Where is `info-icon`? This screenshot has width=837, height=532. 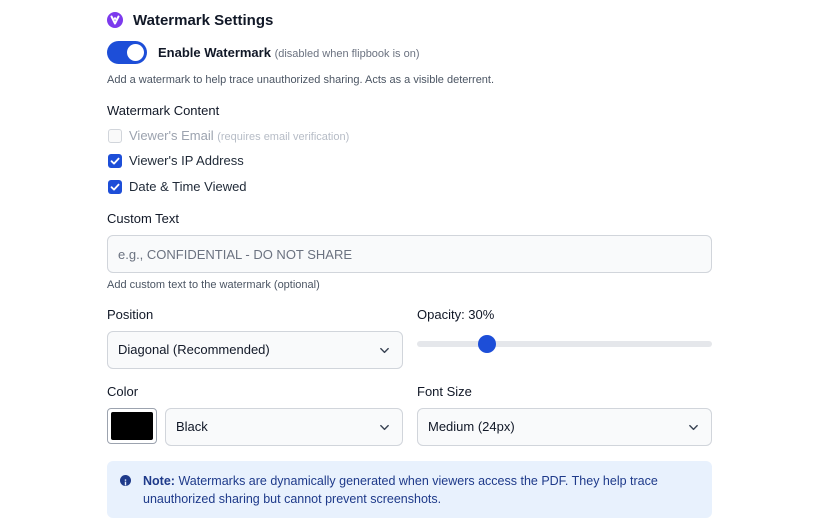 info-icon is located at coordinates (125, 480).